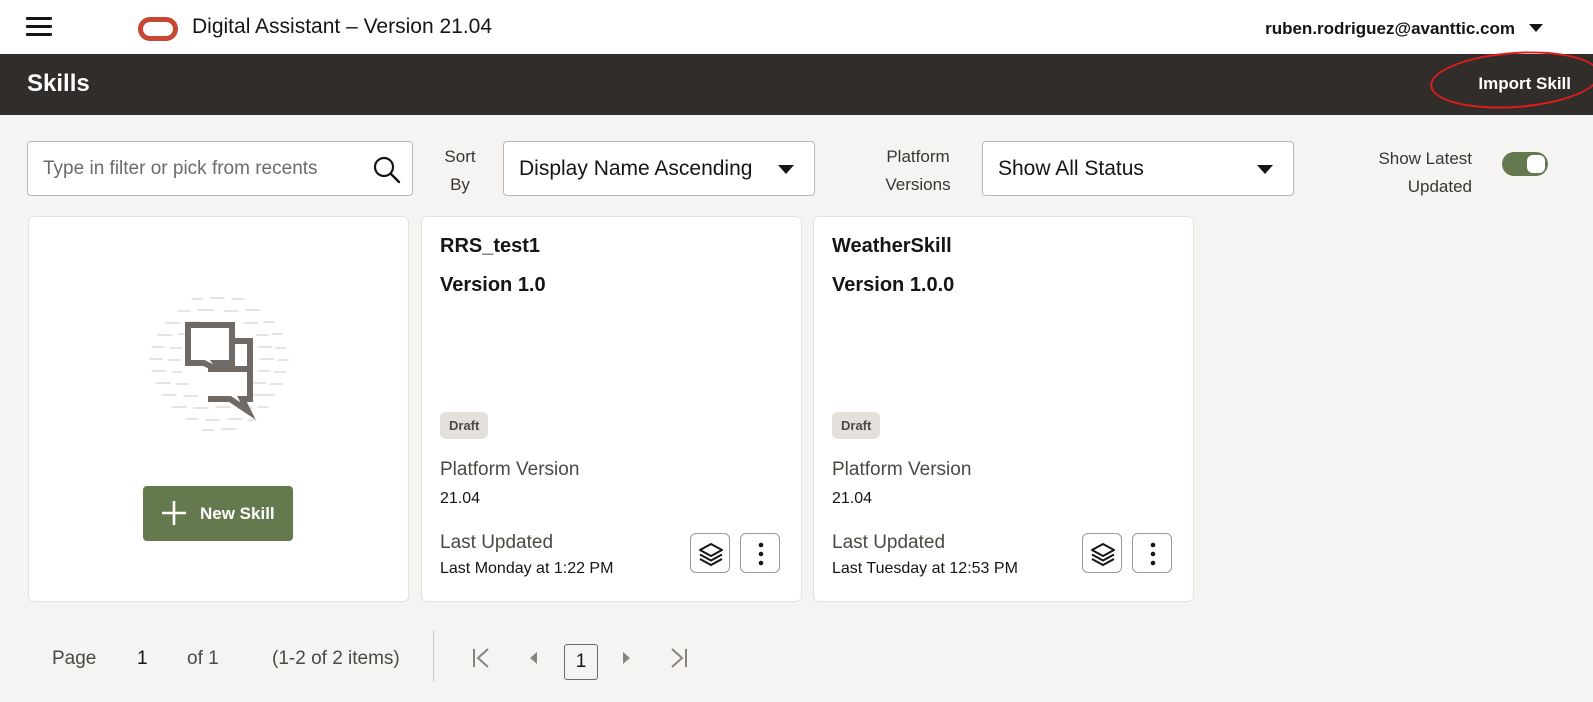 This screenshot has height=702, width=1593. Describe the element at coordinates (796, 84) in the screenshot. I see `page-titlebar: Skills Import Skill` at that location.